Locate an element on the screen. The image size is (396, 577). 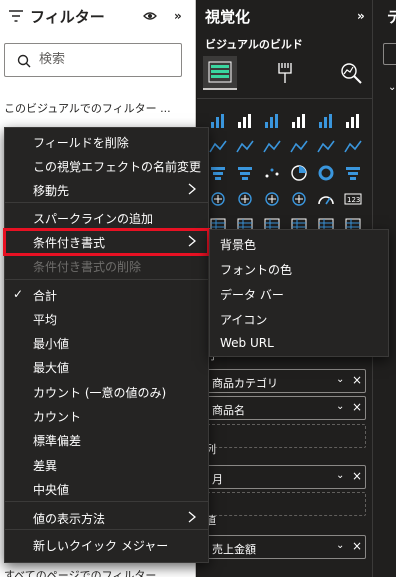
viz-divider is located at coordinates (284, 98).